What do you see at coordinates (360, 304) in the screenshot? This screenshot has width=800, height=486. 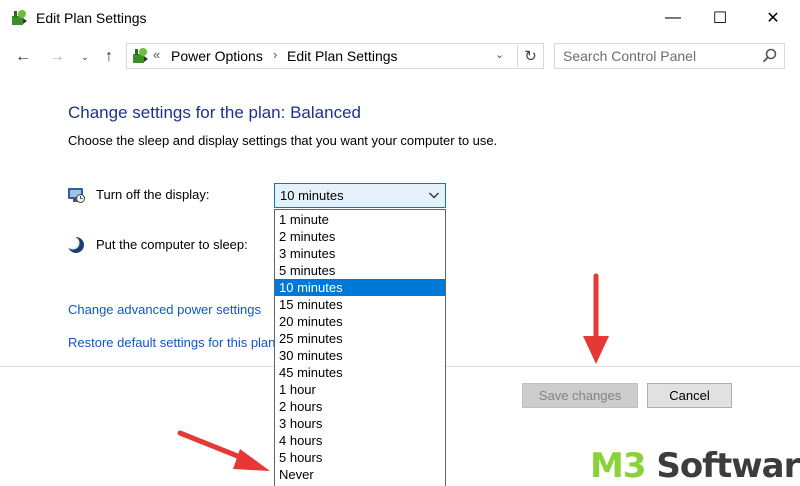 I see `dropdown-option: 15 minutes` at bounding box center [360, 304].